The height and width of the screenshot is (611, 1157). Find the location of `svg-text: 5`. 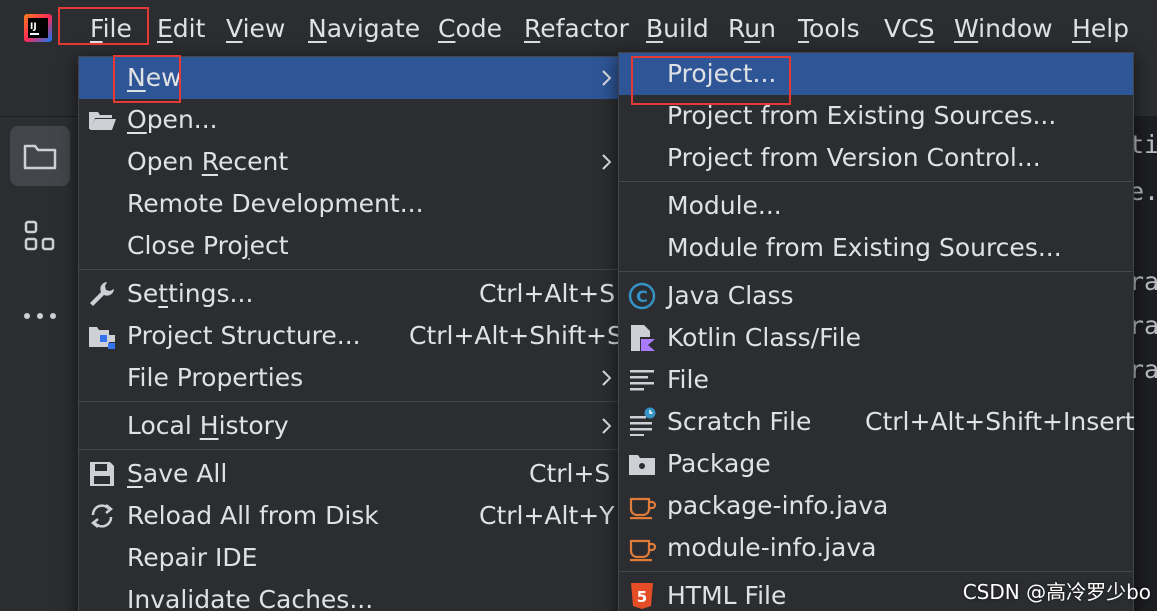

svg-text: 5 is located at coordinates (642, 597).